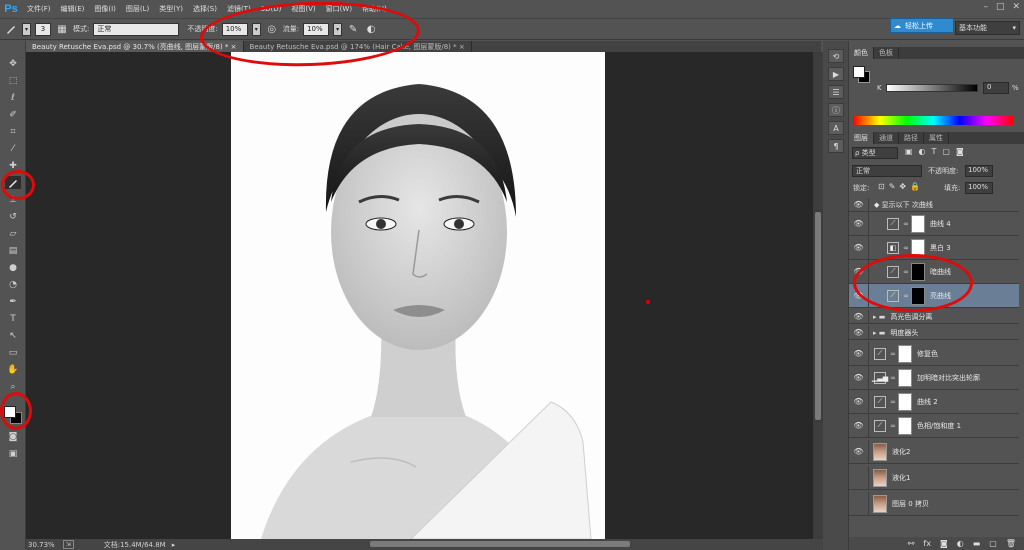 The width and height of the screenshot is (1024, 550). What do you see at coordinates (13, 233) in the screenshot?
I see `eraser-tool-icon: ▱` at bounding box center [13, 233].